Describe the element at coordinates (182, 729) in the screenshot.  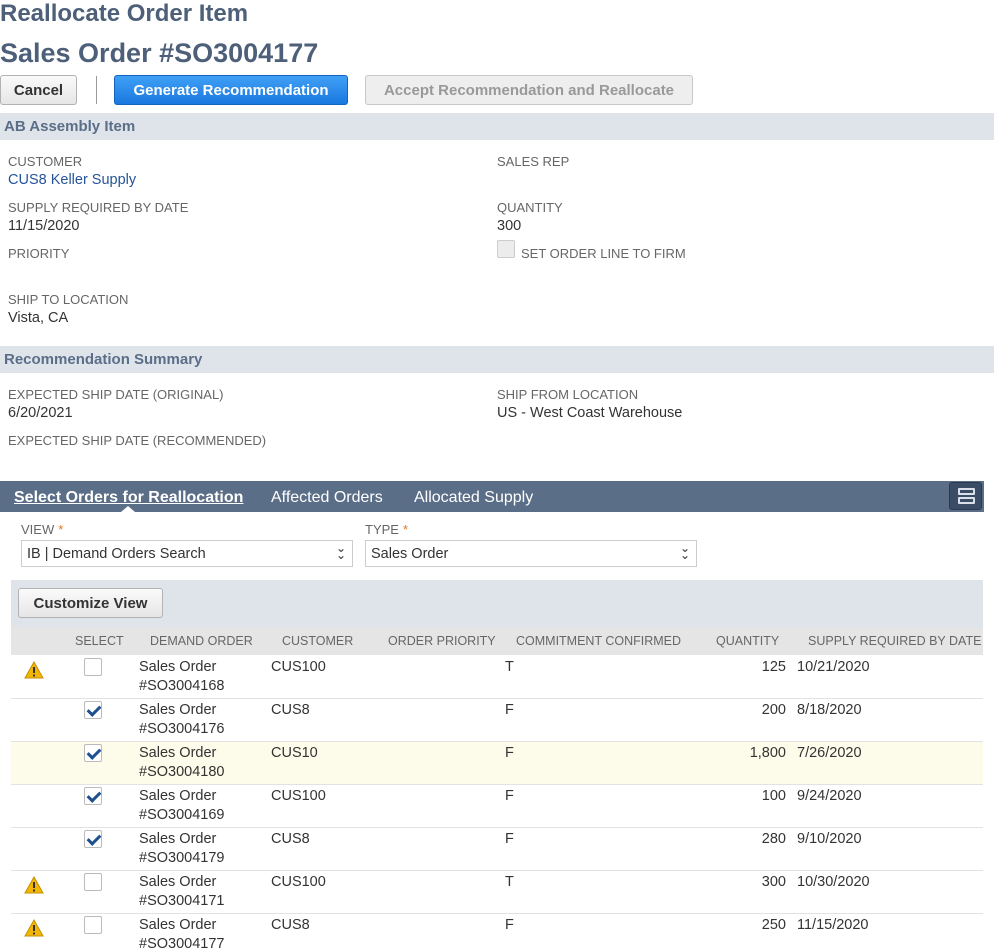
I see `demand-order-number: #SO3004176` at that location.